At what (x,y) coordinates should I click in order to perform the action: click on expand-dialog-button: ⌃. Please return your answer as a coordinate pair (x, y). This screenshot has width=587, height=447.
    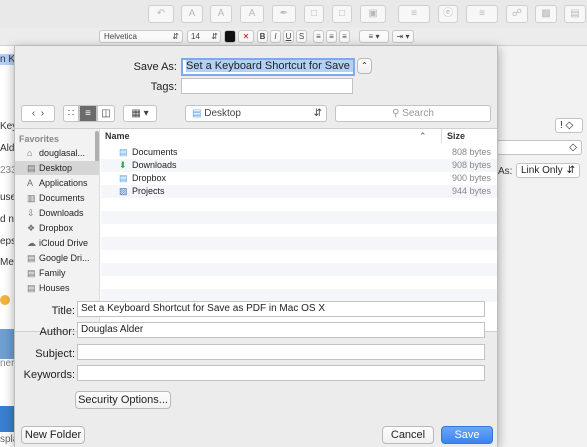
    Looking at the image, I should click on (364, 66).